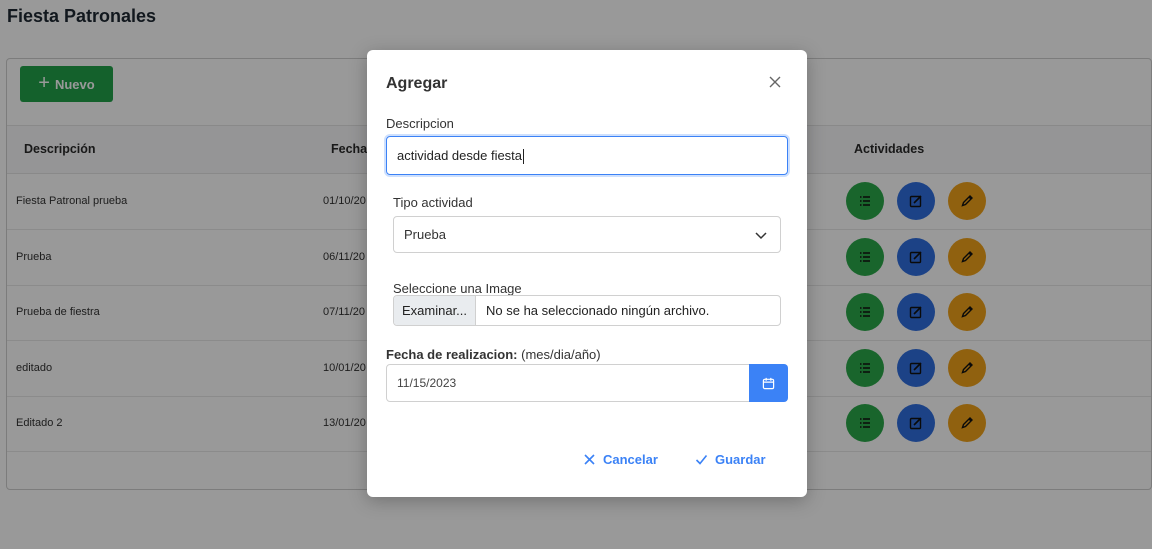 The height and width of the screenshot is (549, 1152). What do you see at coordinates (433, 202) in the screenshot?
I see `activity-type-label: Tipo actividad` at bounding box center [433, 202].